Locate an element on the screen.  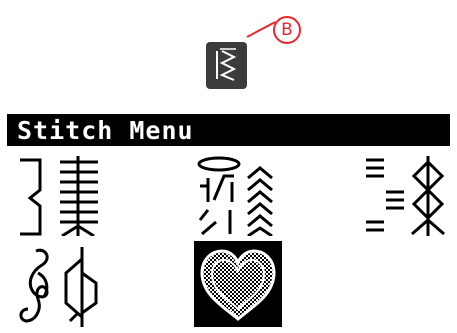
utility-stitches-icon is located at coordinates (59, 196).